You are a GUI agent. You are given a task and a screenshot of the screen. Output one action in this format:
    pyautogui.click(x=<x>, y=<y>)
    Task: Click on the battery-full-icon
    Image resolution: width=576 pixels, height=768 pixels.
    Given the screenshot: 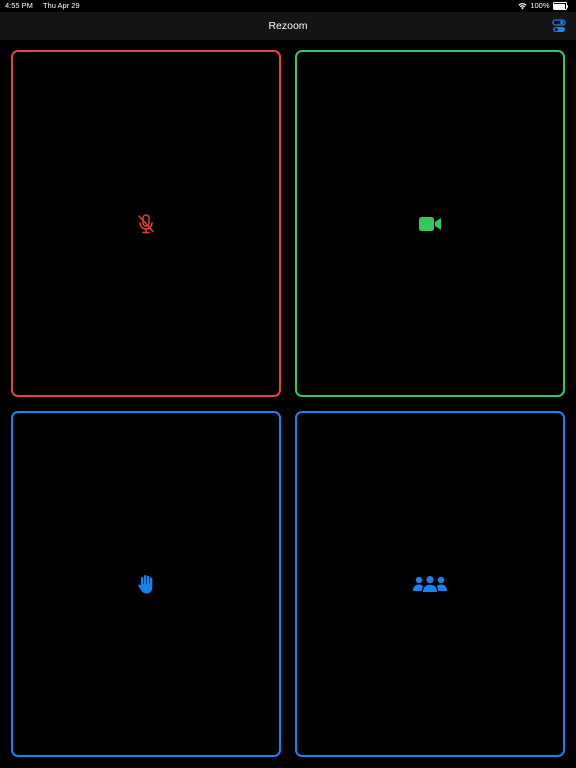 What is the action you would take?
    pyautogui.click(x=560, y=6)
    